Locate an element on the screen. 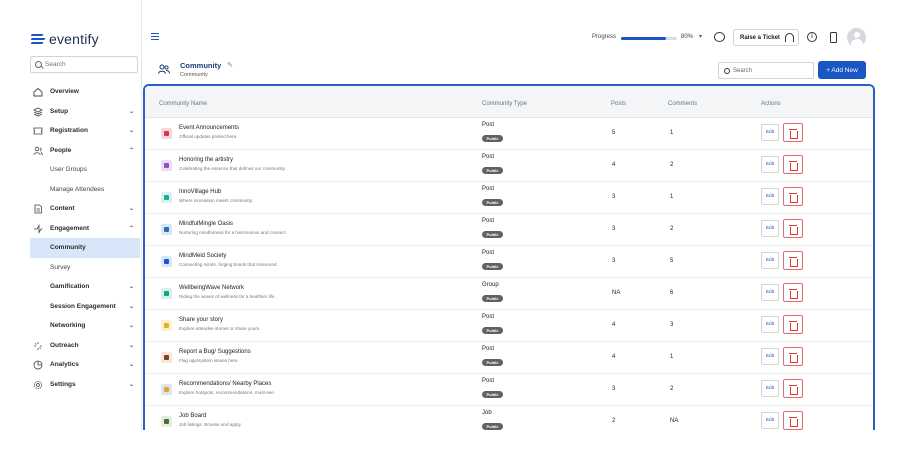 The image size is (900, 452). sidebar-item-overview: Overview is located at coordinates (85, 92).